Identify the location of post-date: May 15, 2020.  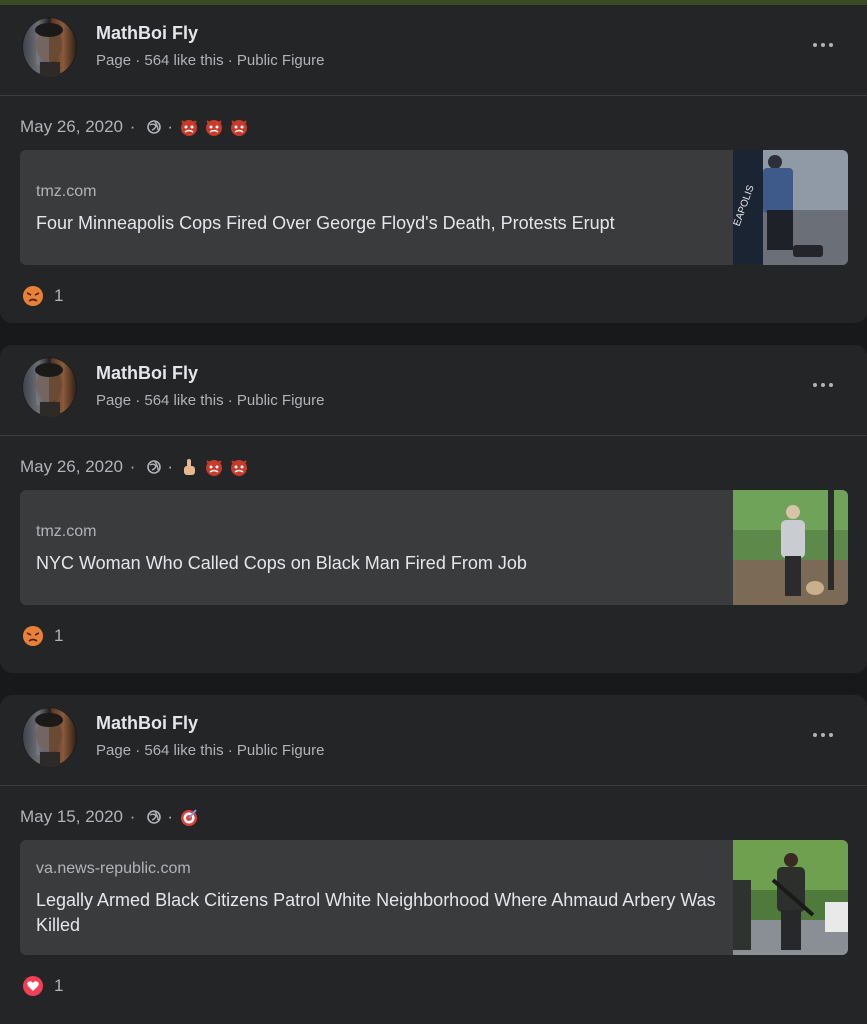
(71, 817).